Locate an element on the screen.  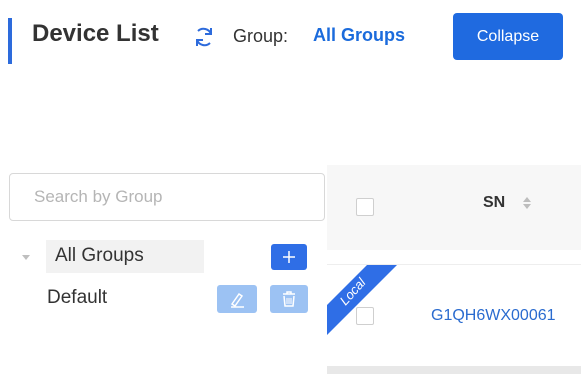
group-label: Group: is located at coordinates (261, 36).